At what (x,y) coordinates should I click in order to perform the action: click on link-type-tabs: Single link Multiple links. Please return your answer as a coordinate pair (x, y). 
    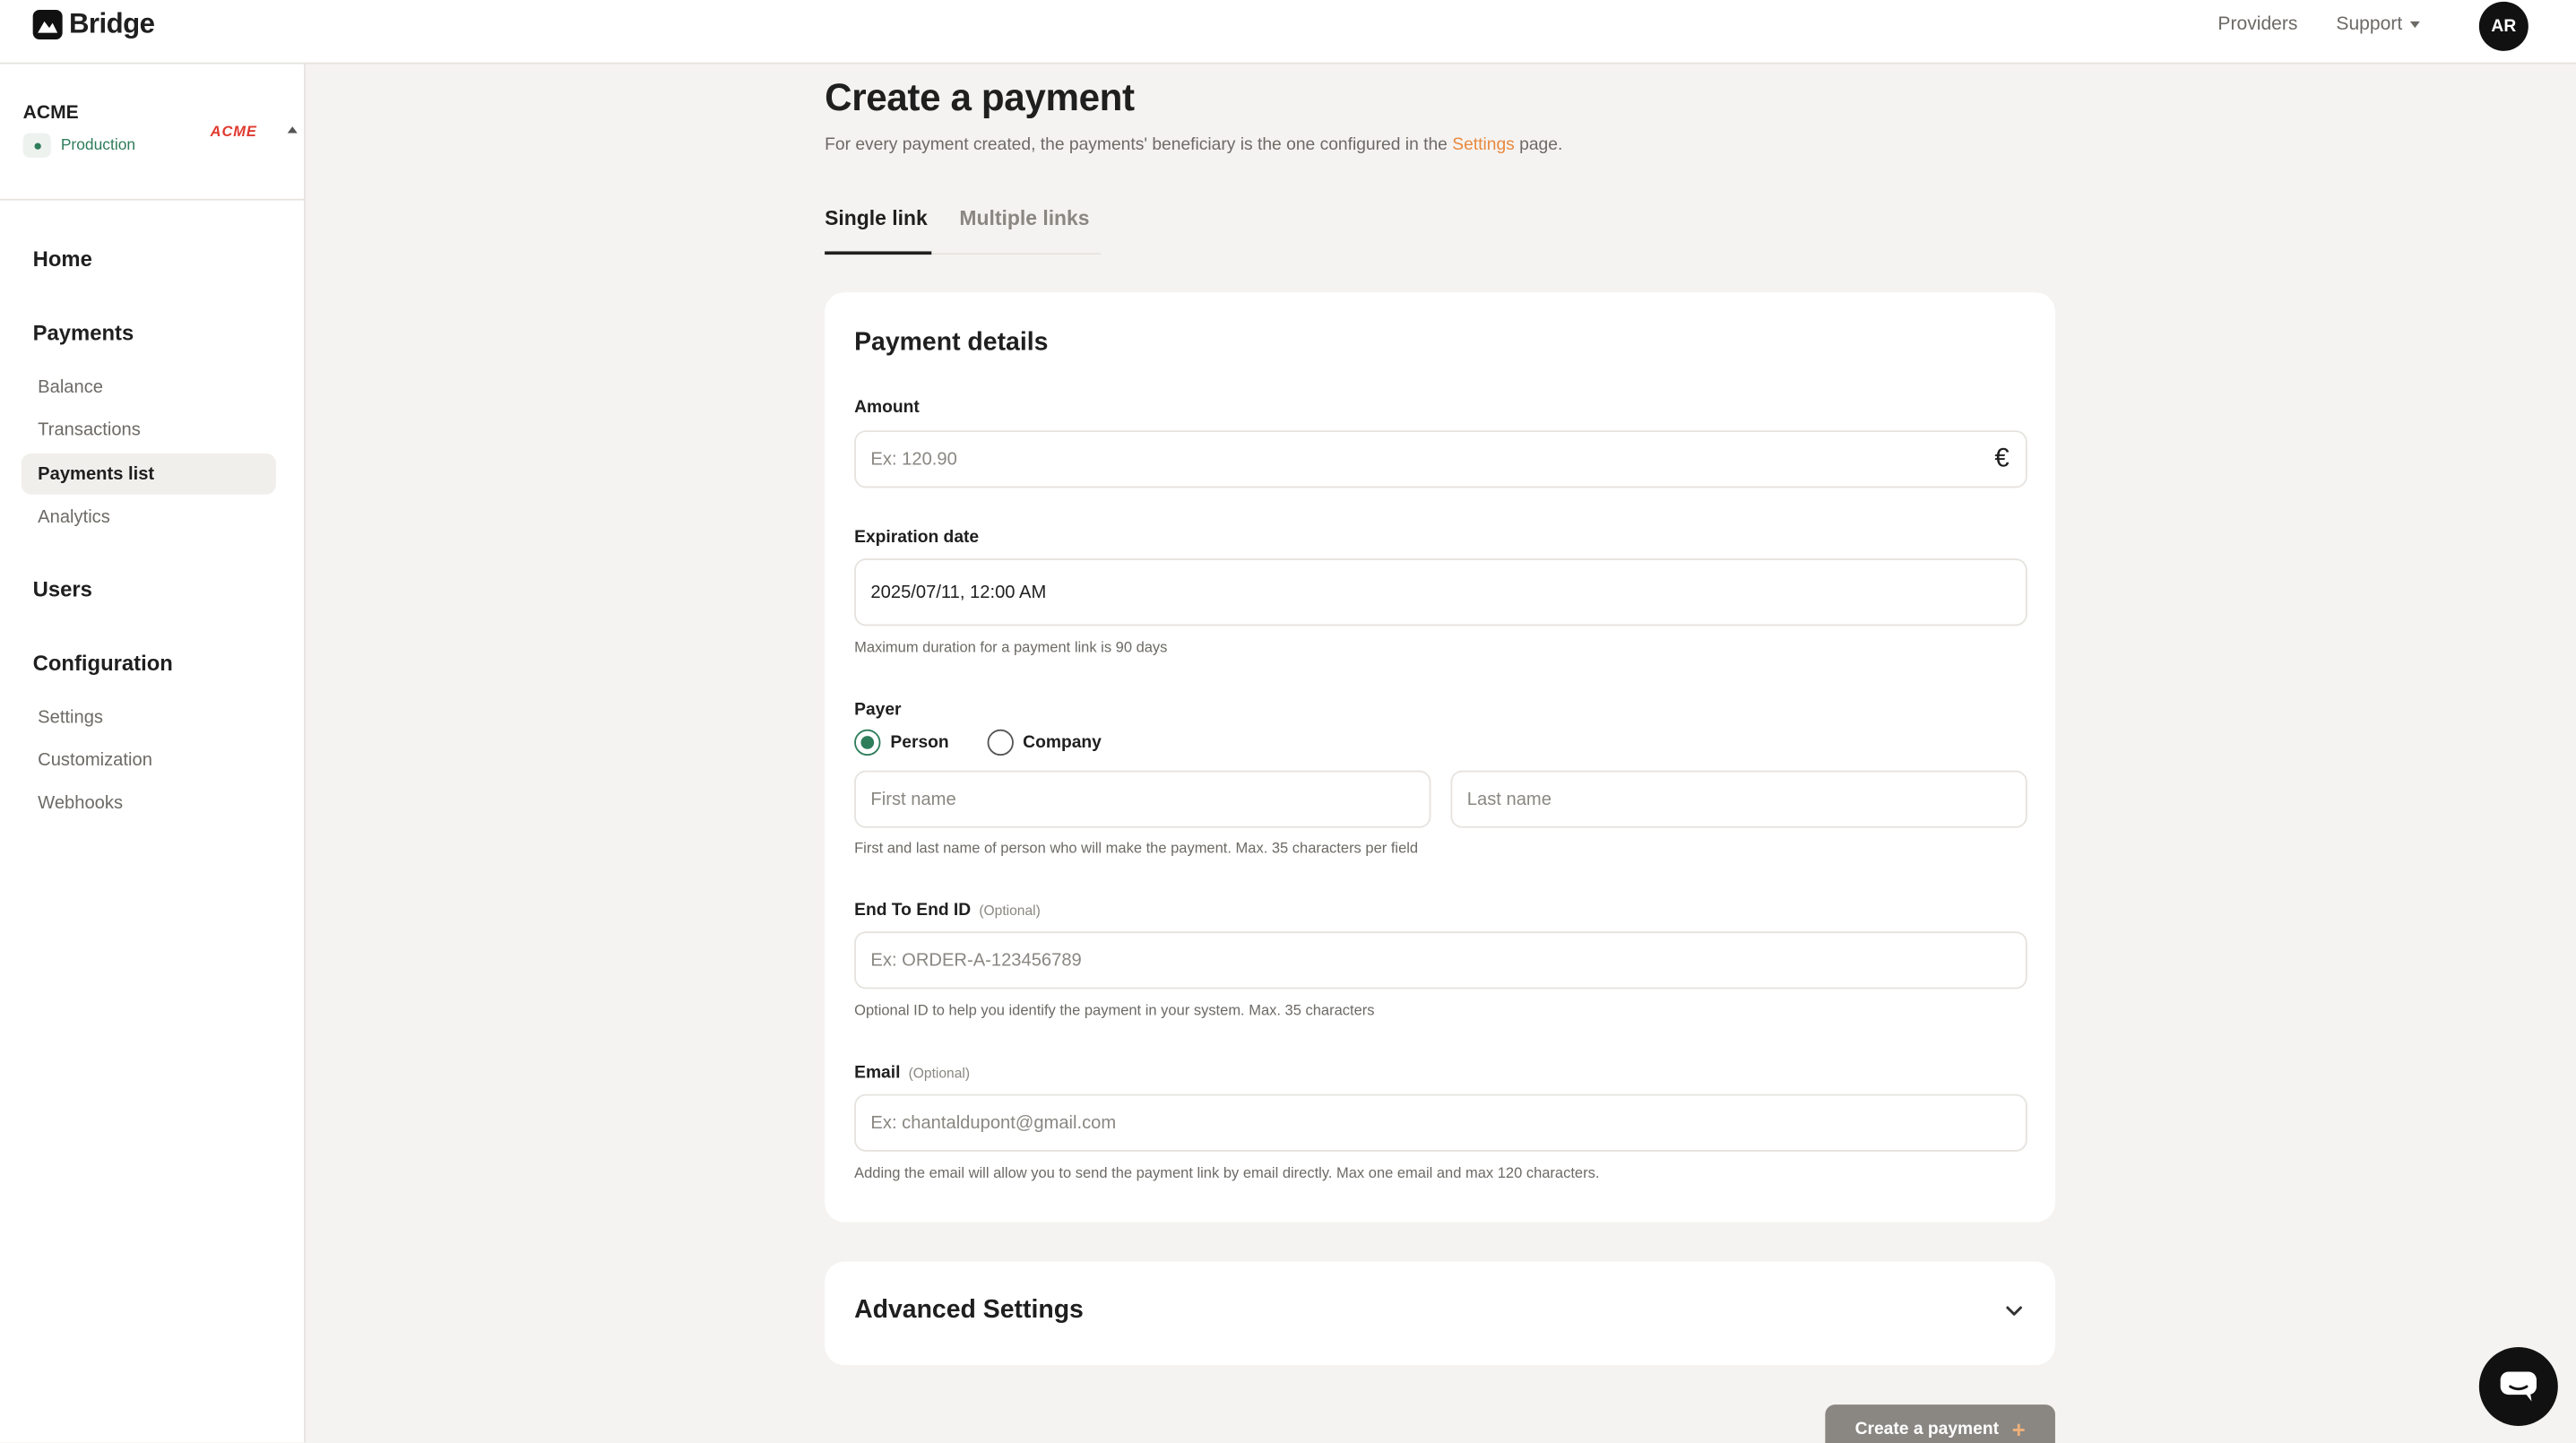
    Looking at the image, I should click on (963, 229).